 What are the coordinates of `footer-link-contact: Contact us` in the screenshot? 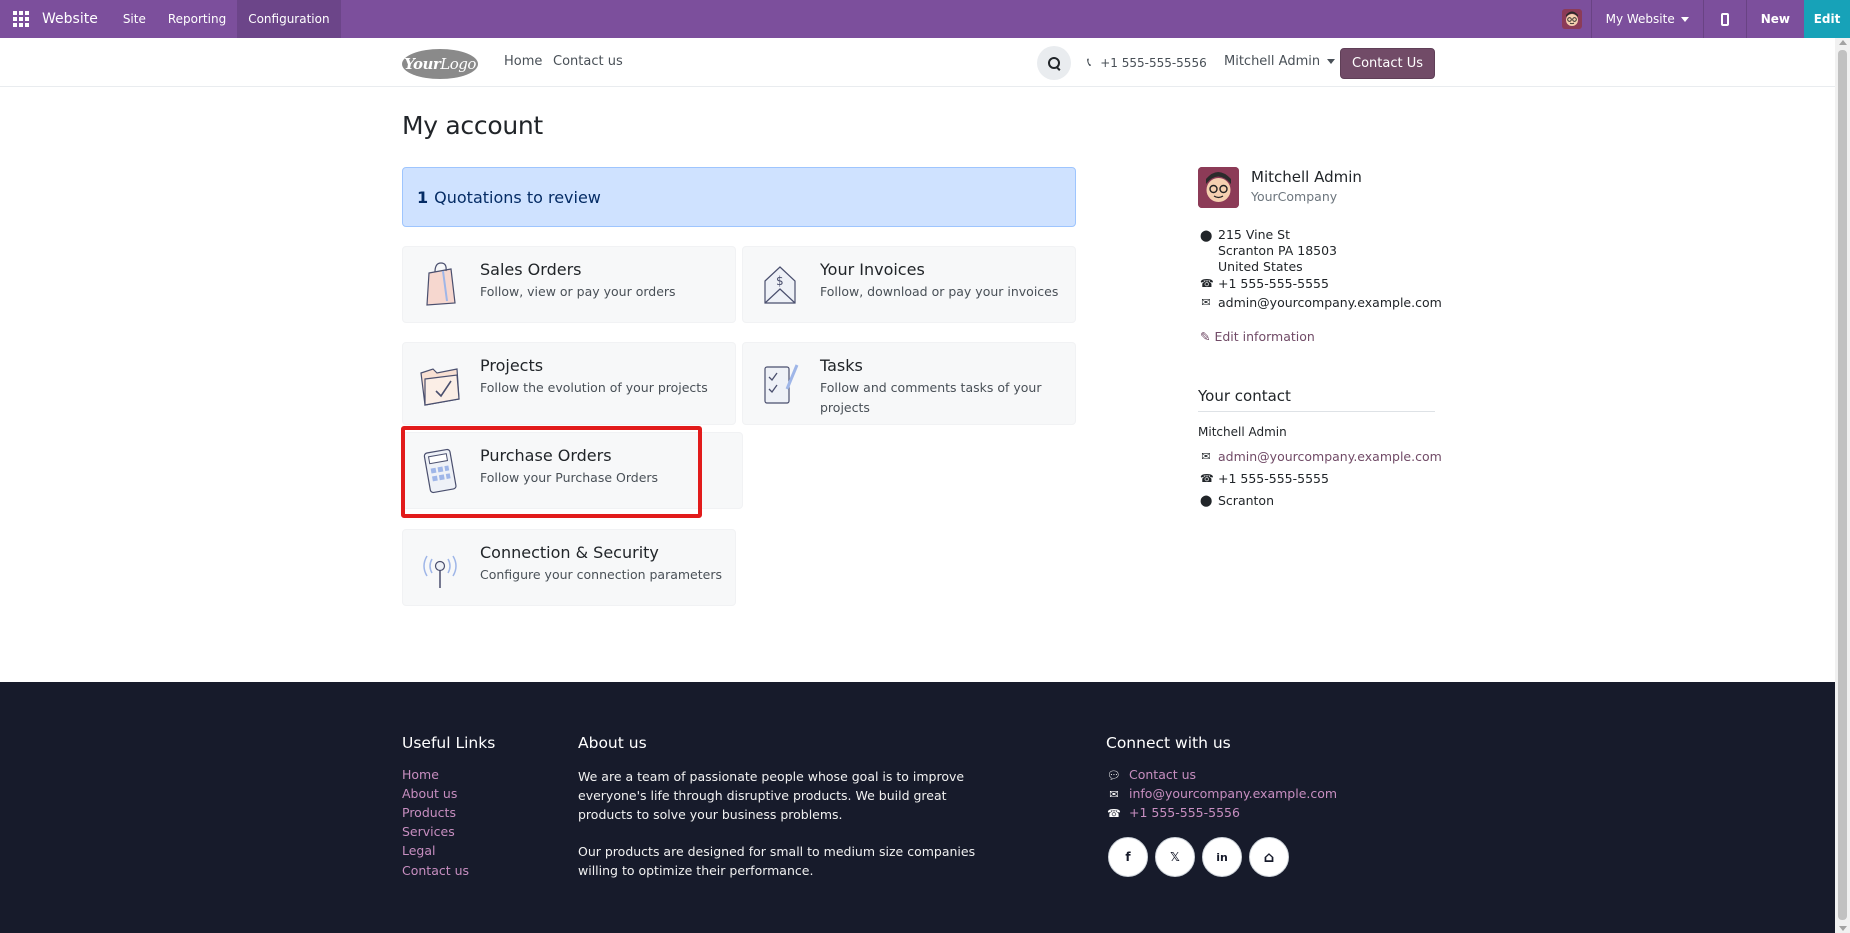 It's located at (435, 870).